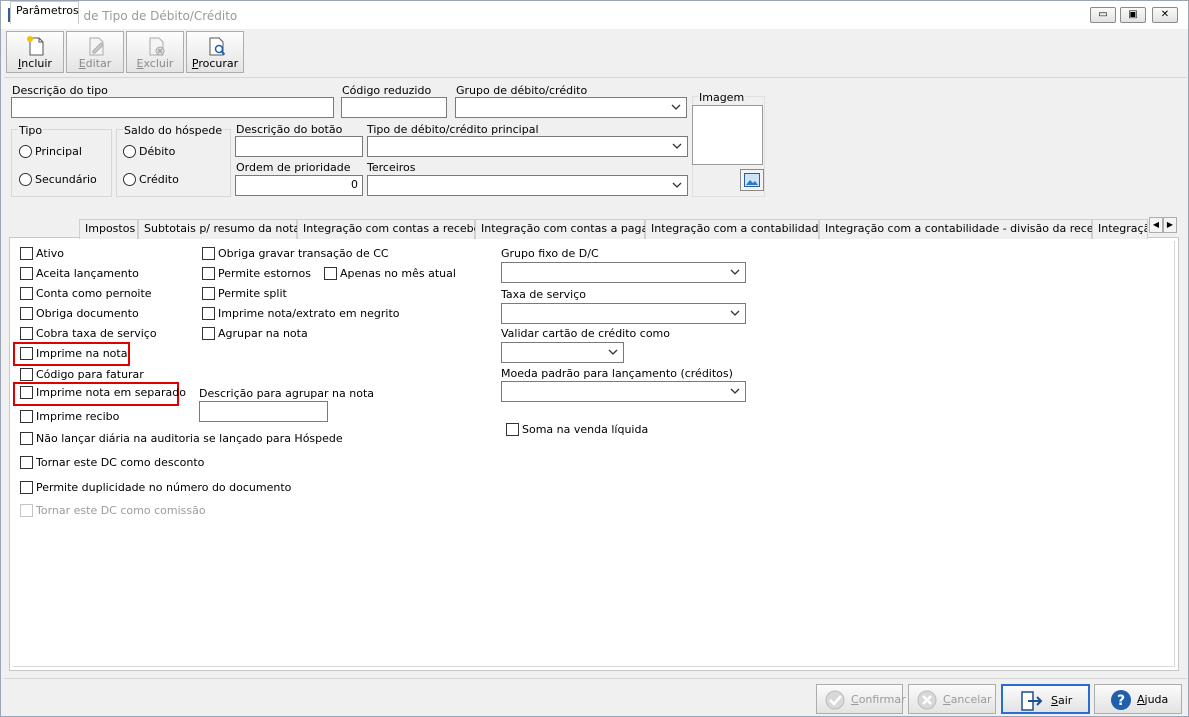  Describe the element at coordinates (60, 90) in the screenshot. I see `descricao-label: Descrição do tipo` at that location.